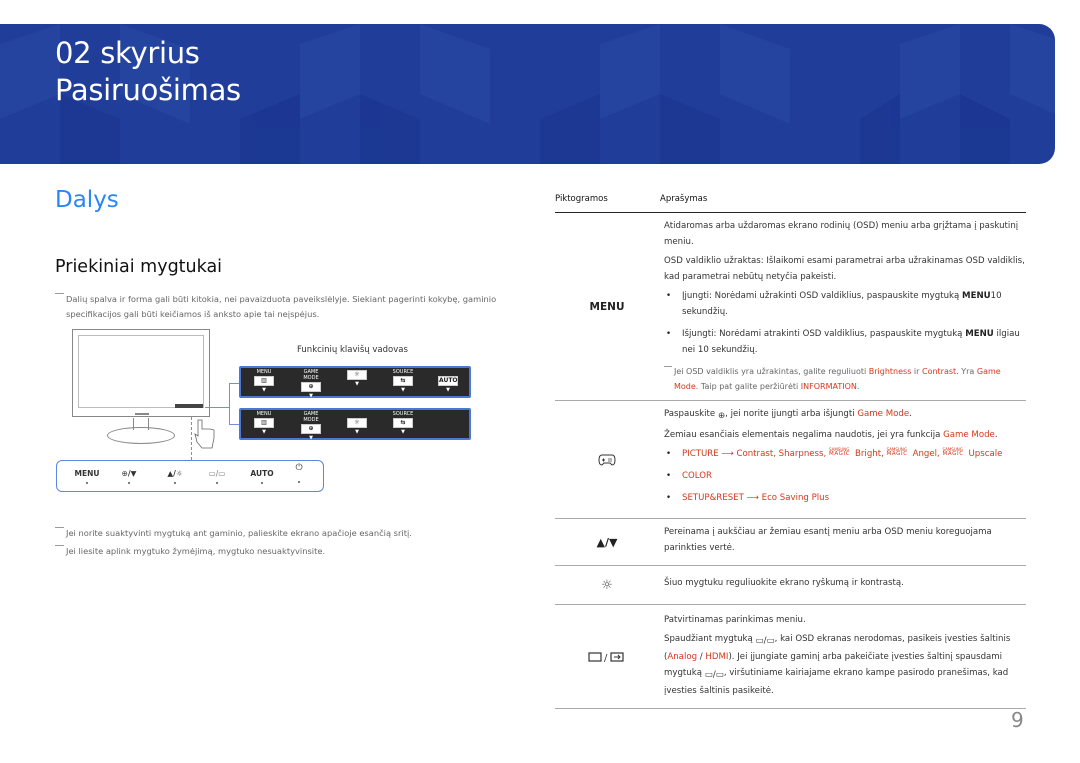  What do you see at coordinates (87, 476) in the screenshot?
I see `front-button-menu: MENU` at bounding box center [87, 476].